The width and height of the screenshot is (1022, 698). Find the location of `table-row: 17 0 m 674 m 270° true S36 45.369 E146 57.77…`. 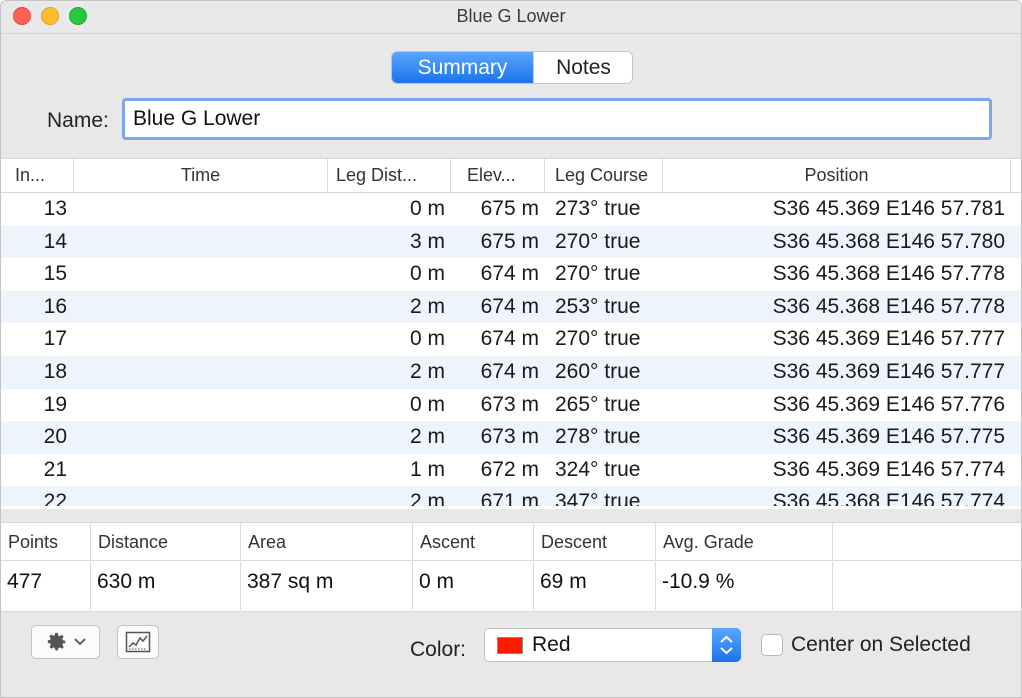

table-row: 17 0 m 674 m 270° true S36 45.369 E146 57.77… is located at coordinates (511, 339).